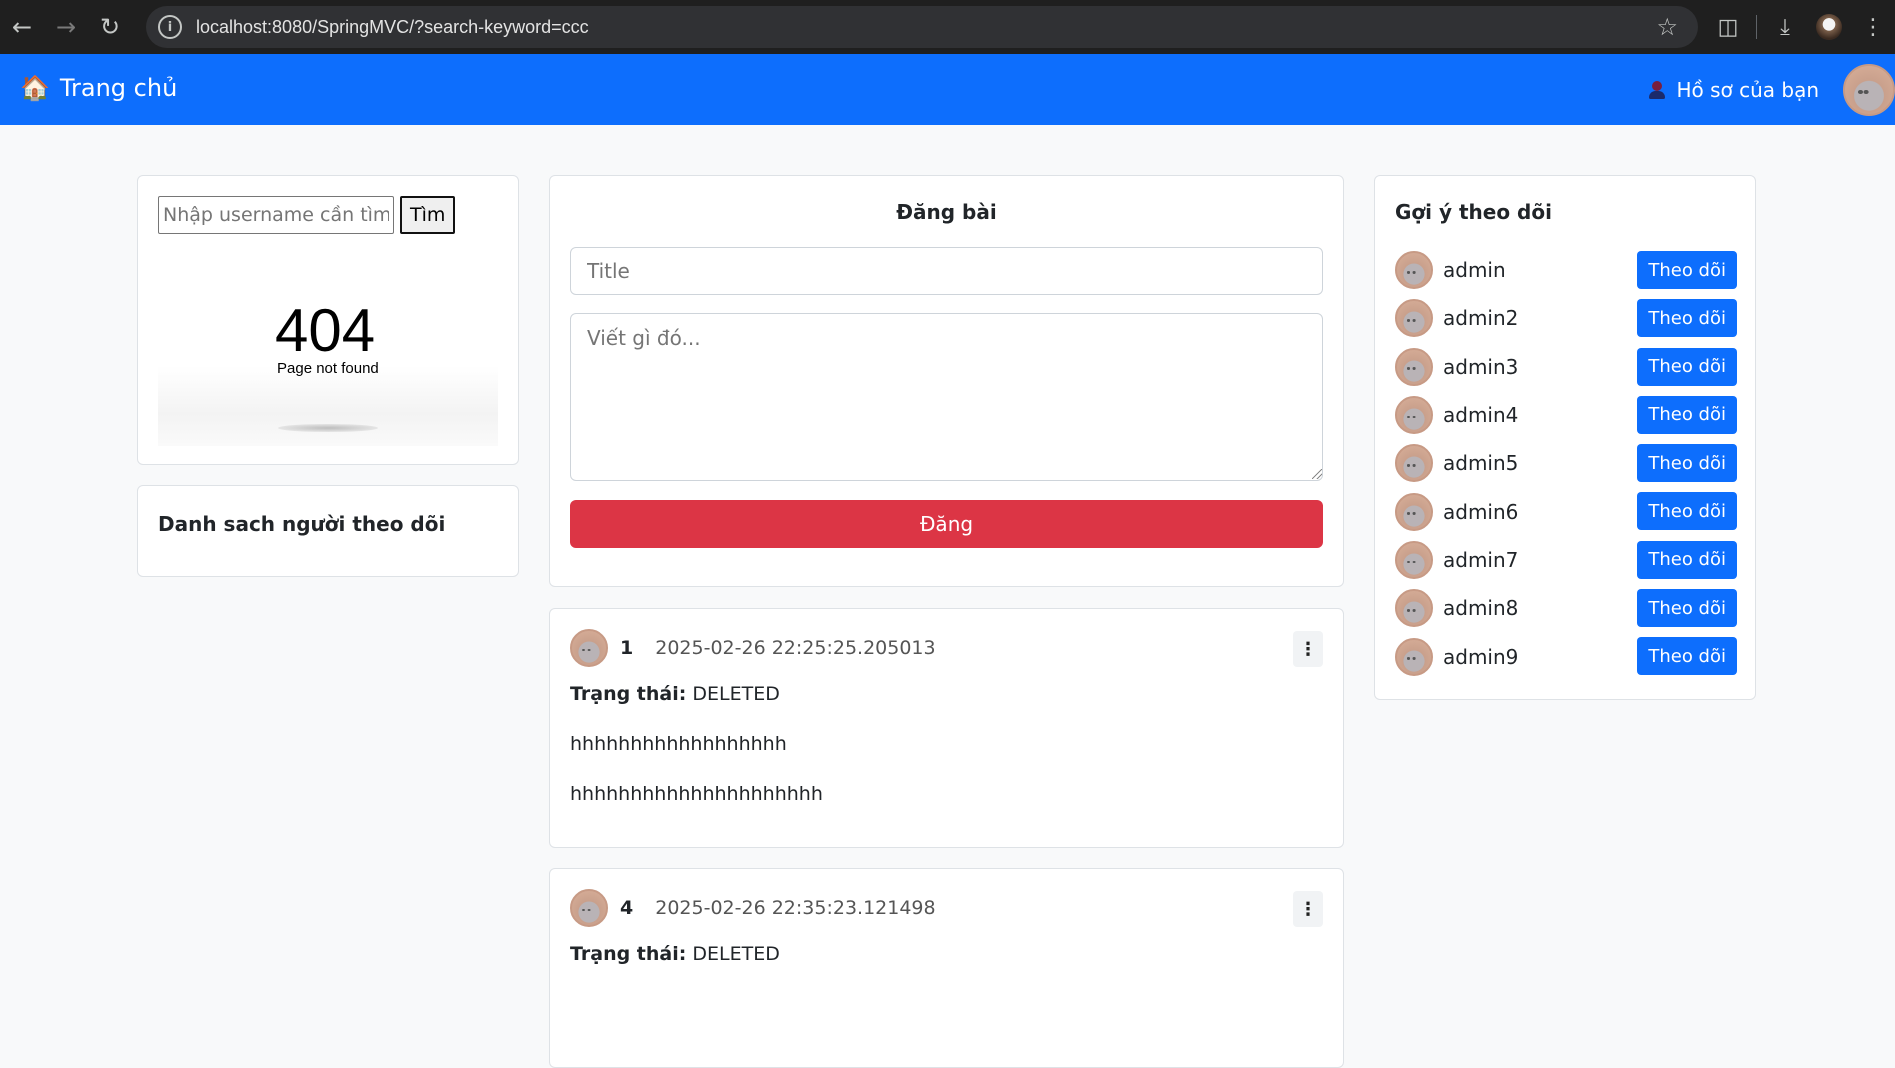 The width and height of the screenshot is (1895, 1068). I want to click on suggestion-username: admin4, so click(1480, 415).